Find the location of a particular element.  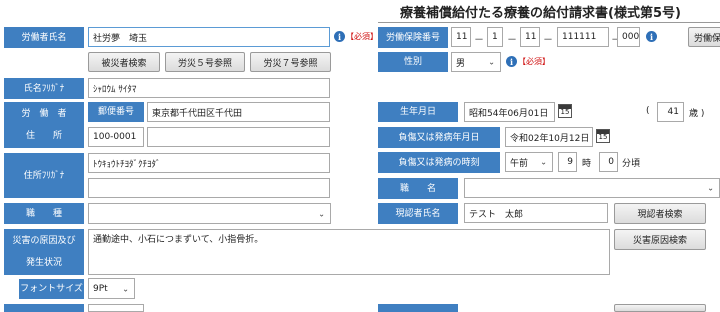

injury-date-input: 令和02年10月12日 is located at coordinates (549, 137).